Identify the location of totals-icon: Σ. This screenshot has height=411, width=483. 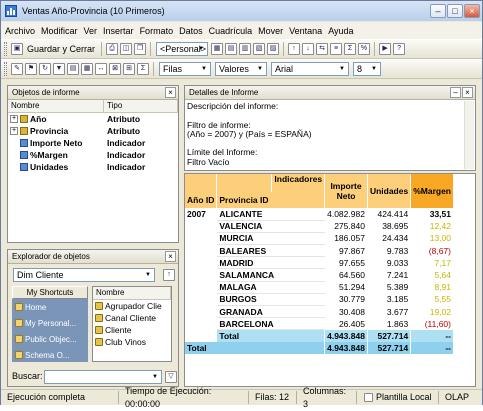
(350, 49).